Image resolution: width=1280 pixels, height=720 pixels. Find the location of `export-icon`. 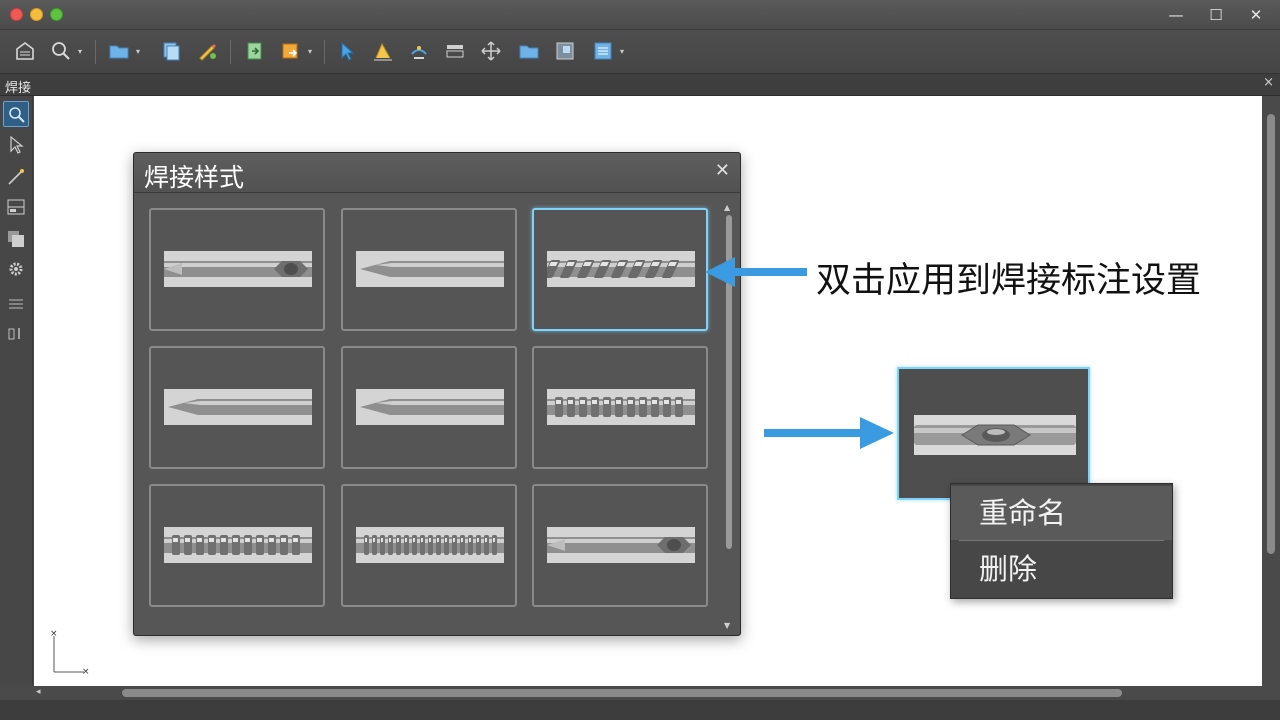

export-icon is located at coordinates (255, 51).